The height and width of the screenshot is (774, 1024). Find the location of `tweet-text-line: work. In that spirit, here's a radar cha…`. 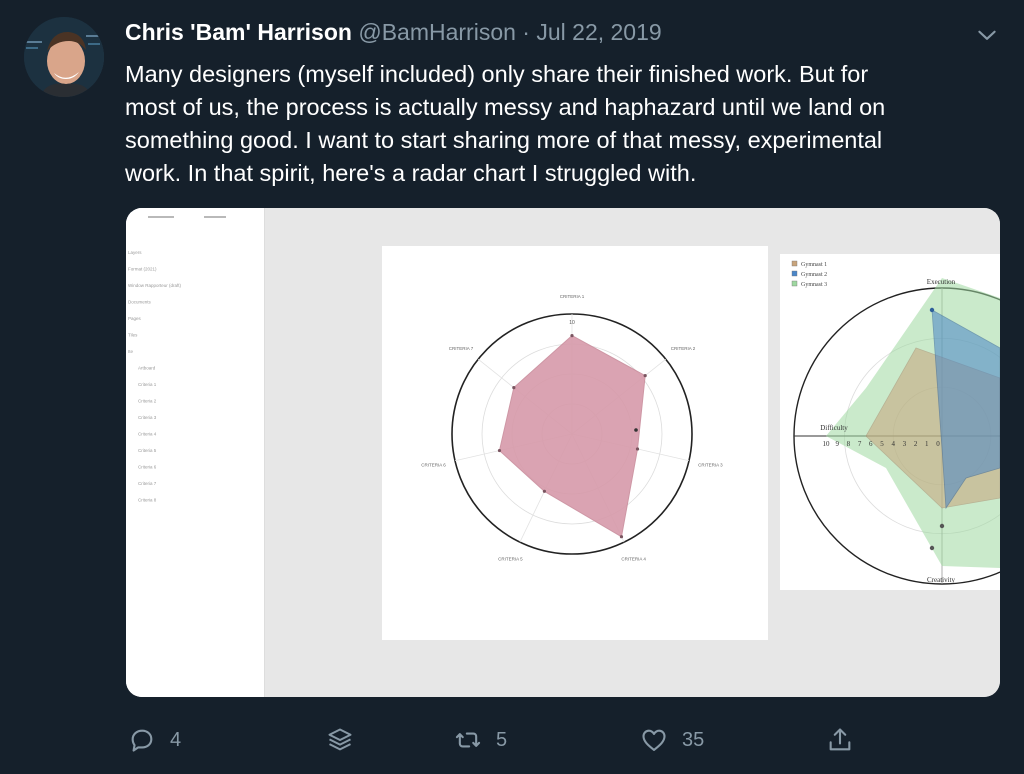

tweet-text-line: work. In that spirit, here's a radar cha… is located at coordinates (411, 173).